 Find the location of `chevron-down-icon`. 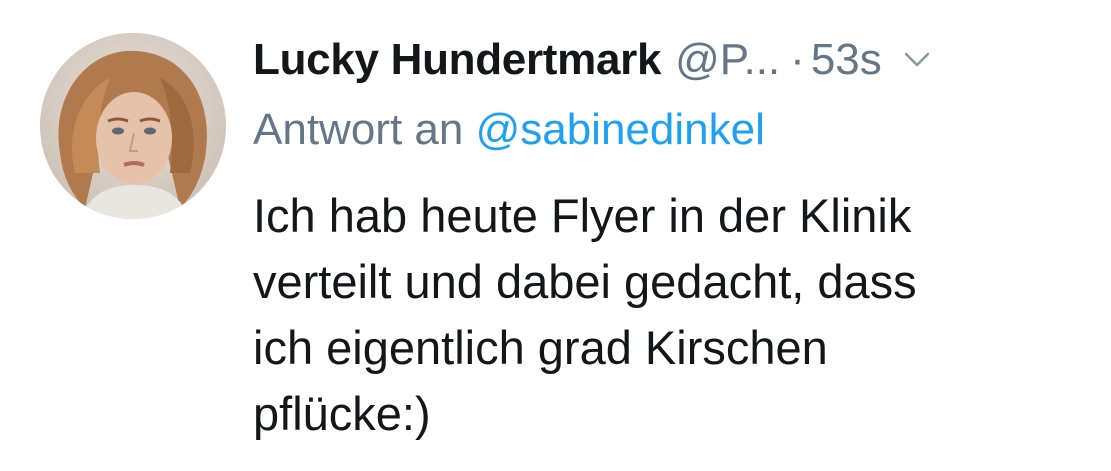

chevron-down-icon is located at coordinates (917, 60).